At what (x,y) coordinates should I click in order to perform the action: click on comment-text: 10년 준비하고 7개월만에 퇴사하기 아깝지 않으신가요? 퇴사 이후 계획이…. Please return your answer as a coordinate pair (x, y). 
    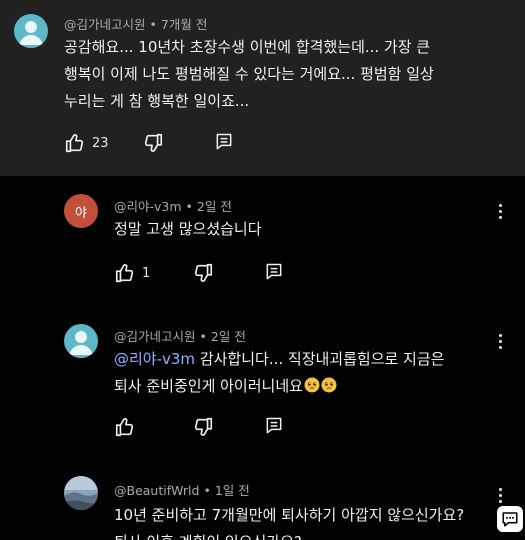
    Looking at the image, I should click on (289, 521).